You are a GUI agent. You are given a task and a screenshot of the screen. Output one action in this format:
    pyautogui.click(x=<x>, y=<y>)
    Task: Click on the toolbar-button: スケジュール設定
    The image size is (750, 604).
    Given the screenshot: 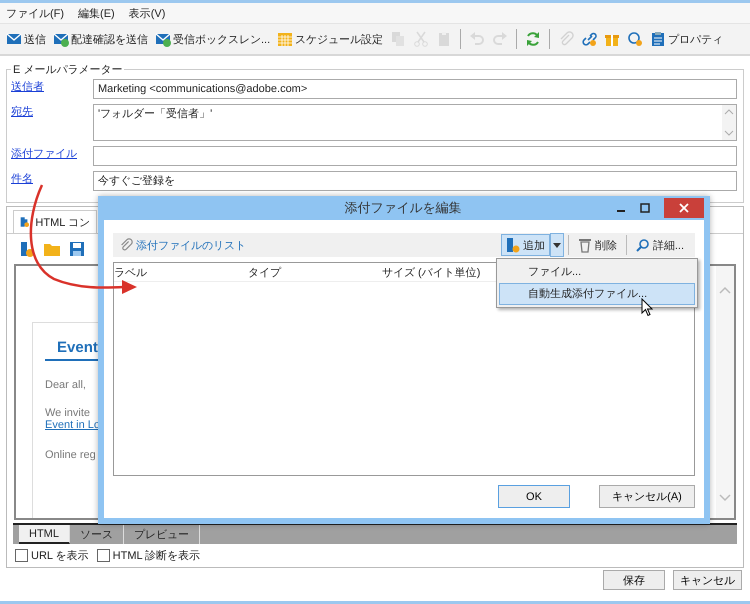 What is the action you would take?
    pyautogui.click(x=330, y=39)
    